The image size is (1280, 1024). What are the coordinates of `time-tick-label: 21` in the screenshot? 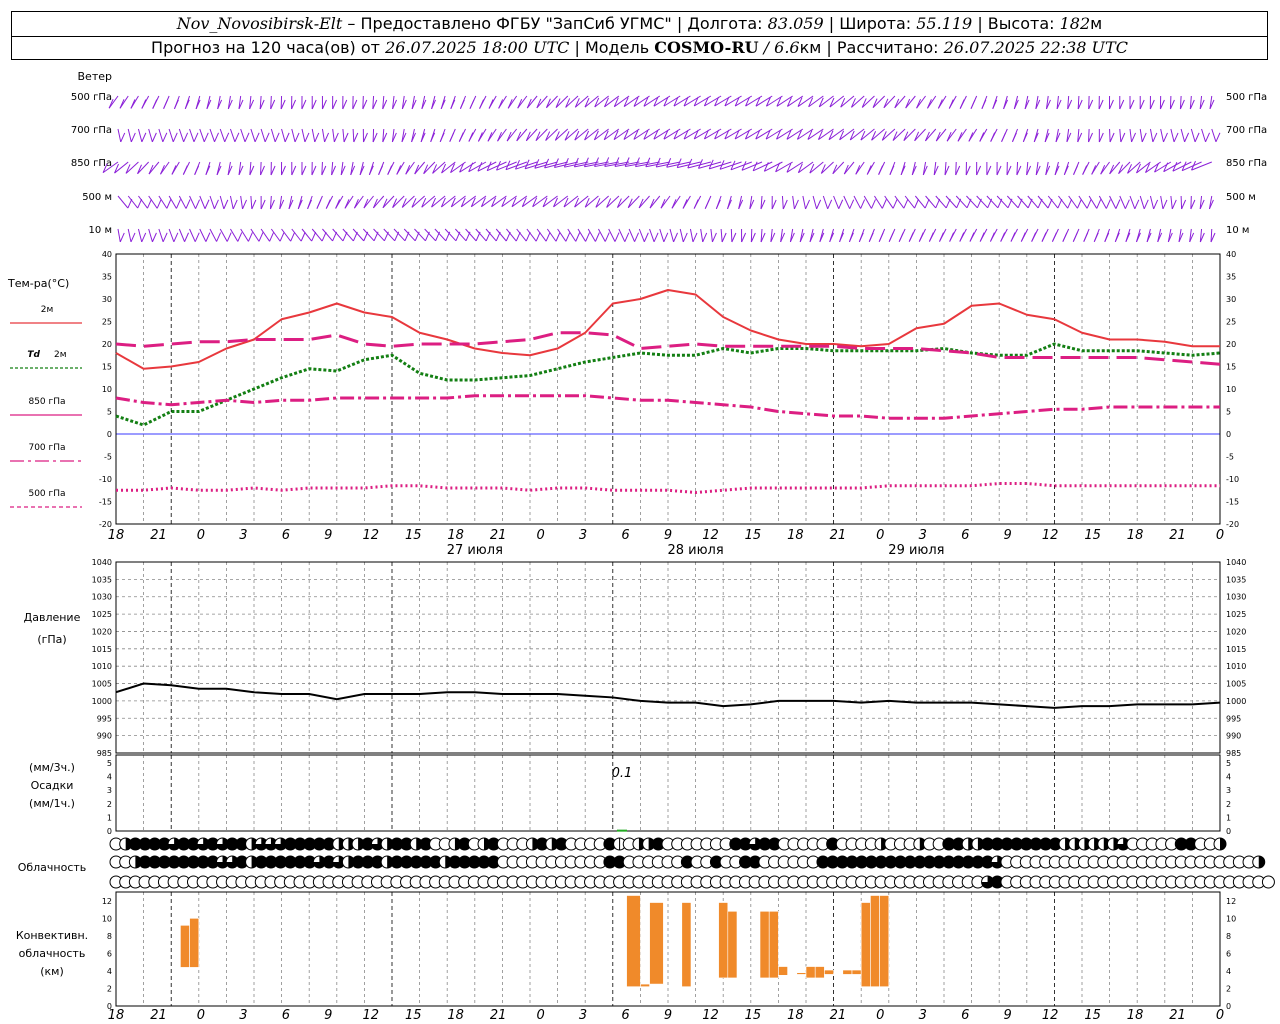 It's located at (838, 535).